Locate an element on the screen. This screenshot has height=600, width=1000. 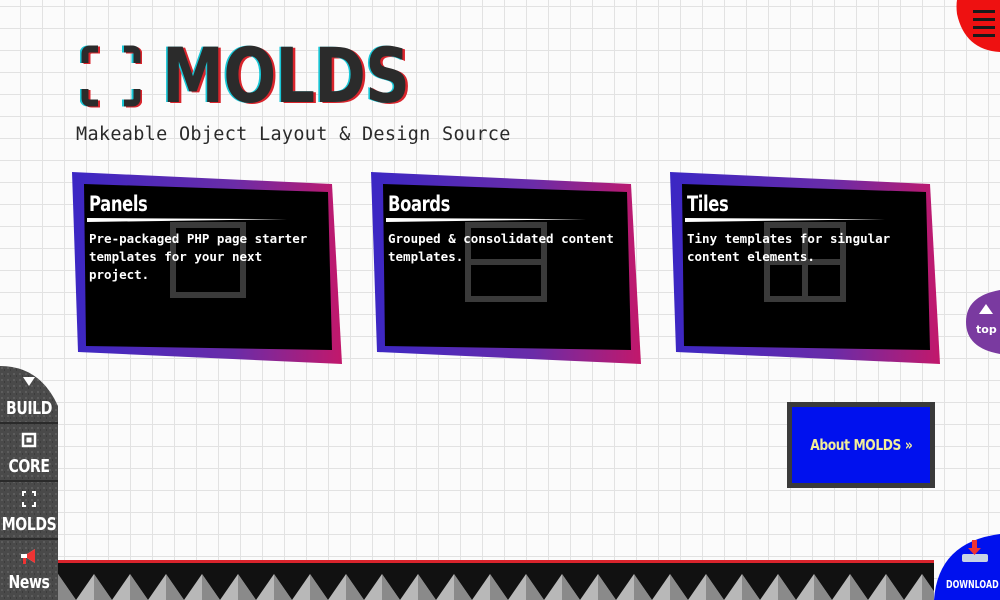
square-icon is located at coordinates (29, 442).